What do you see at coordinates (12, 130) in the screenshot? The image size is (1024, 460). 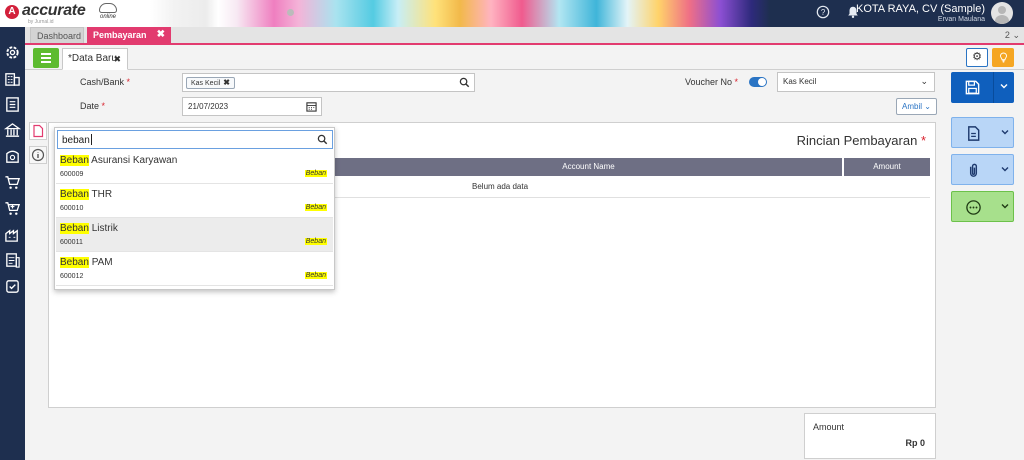 I see `bank-icon` at bounding box center [12, 130].